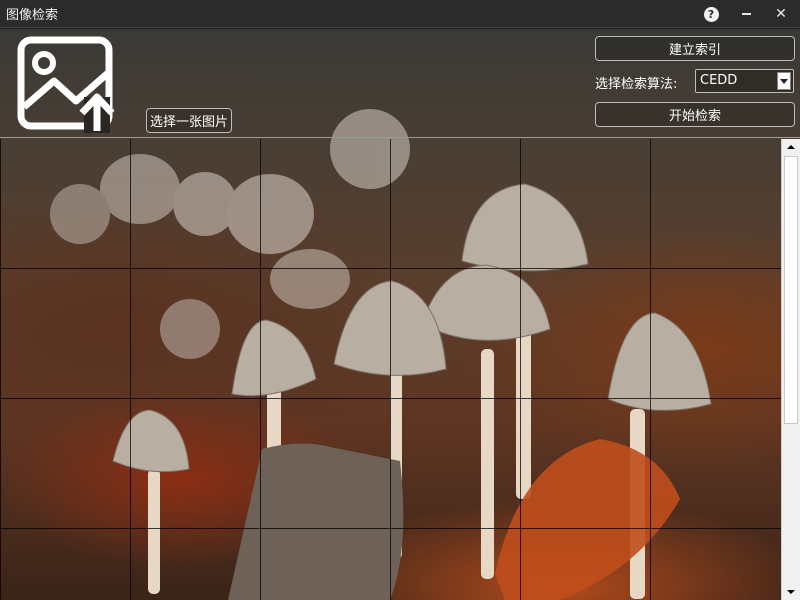 Image resolution: width=800 pixels, height=600 pixels. I want to click on vertical-scrollbar, so click(790, 369).